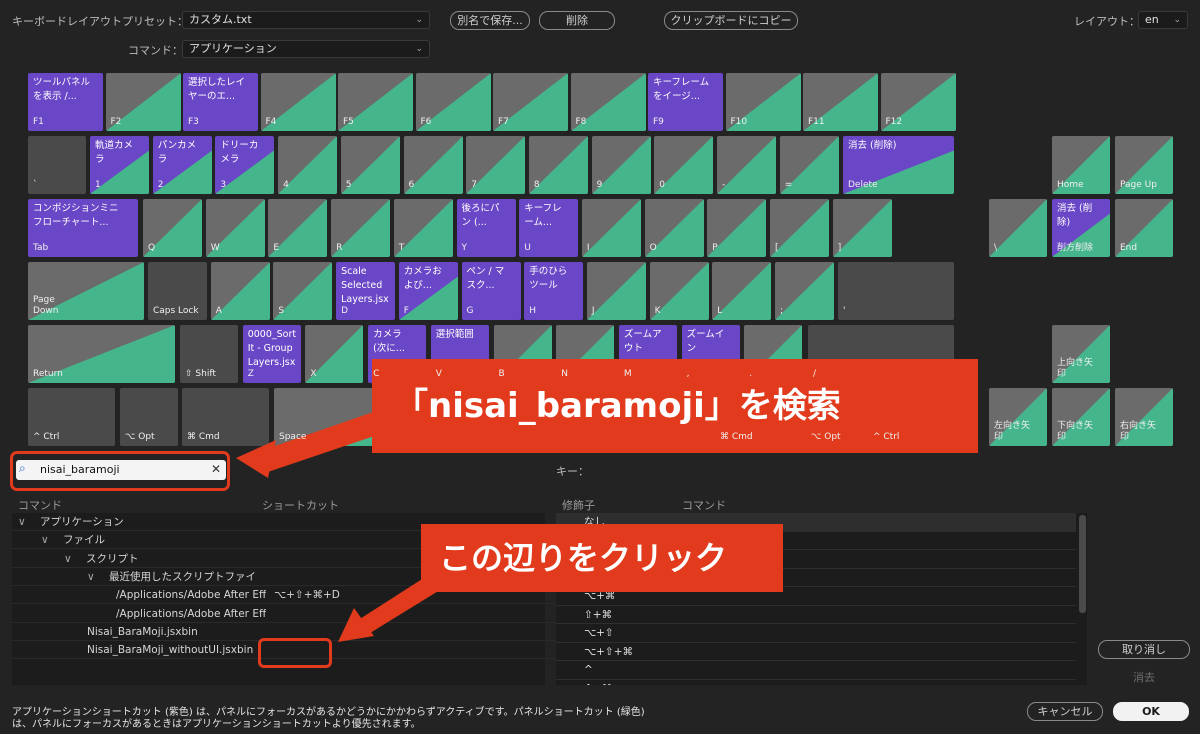 Image resolution: width=1200 pixels, height=734 pixels. Describe the element at coordinates (348, 185) in the screenshot. I see `key-label: 5` at that location.